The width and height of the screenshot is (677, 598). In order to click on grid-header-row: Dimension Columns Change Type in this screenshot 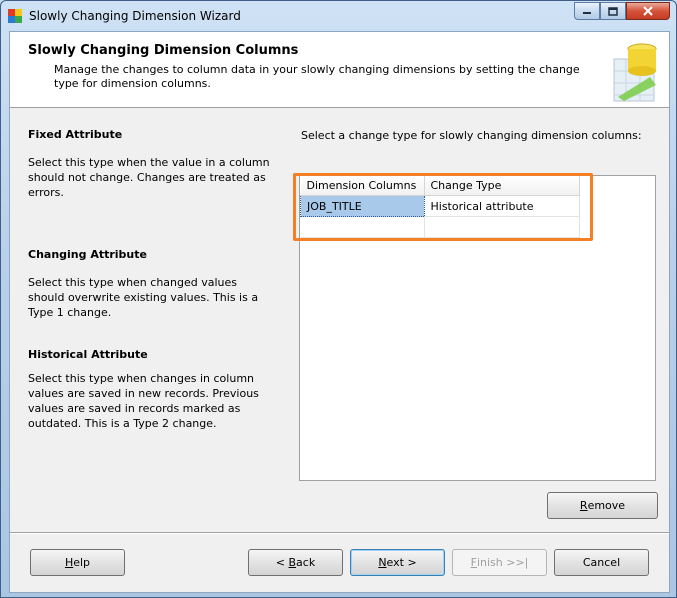, I will do `click(440, 186)`.